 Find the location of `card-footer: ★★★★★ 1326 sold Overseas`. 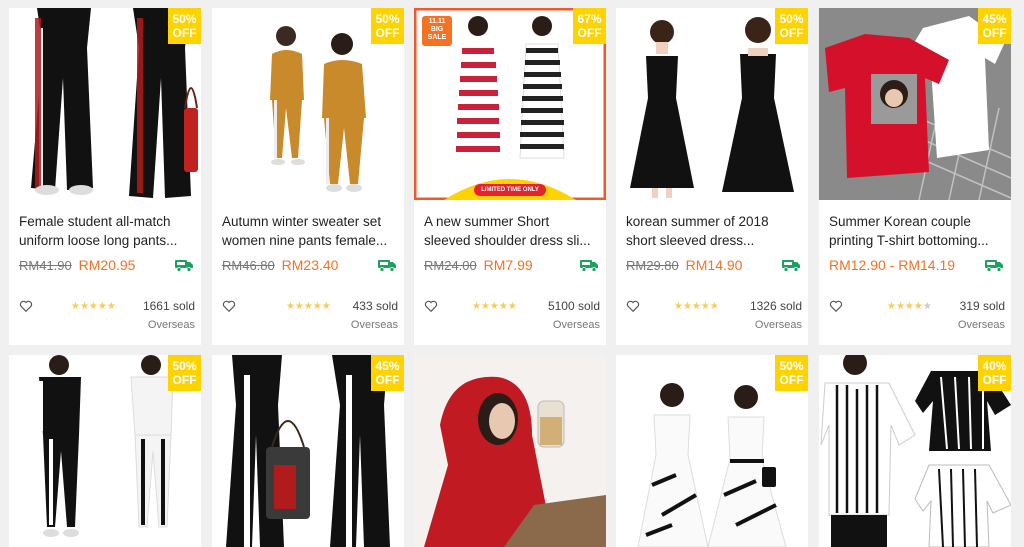

card-footer: ★★★★★ 1326 sold Overseas is located at coordinates (714, 315).